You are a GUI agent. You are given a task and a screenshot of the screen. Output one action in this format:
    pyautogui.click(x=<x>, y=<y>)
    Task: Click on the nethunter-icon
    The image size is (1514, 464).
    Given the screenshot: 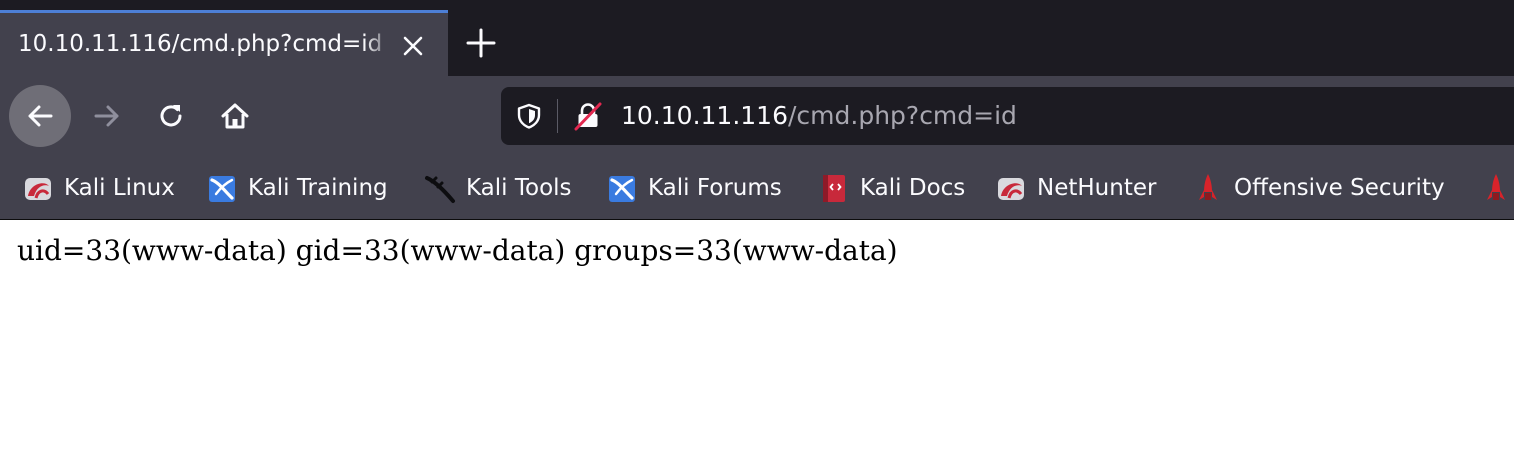 What is the action you would take?
    pyautogui.click(x=1011, y=189)
    